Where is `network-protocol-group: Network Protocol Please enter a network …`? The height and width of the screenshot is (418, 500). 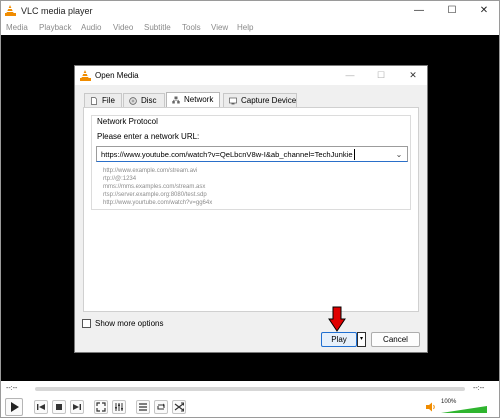 network-protocol-group: Network Protocol Please enter a network … is located at coordinates (251, 162).